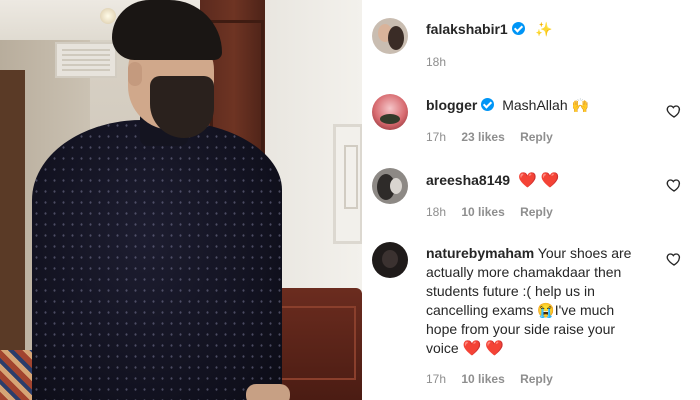 This screenshot has height=400, width=700. What do you see at coordinates (480, 310) in the screenshot?
I see `comment-text-line: cancelling exams` at bounding box center [480, 310].